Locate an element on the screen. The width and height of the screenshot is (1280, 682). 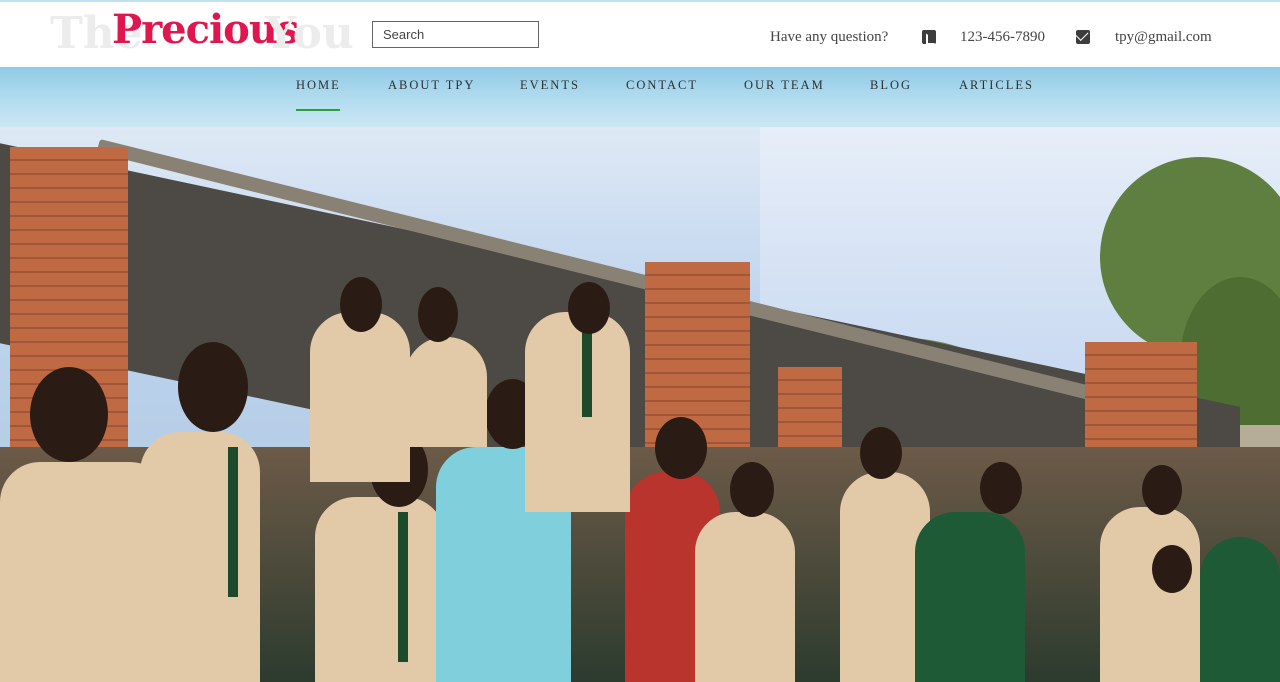
nav-item-blog: BLOG is located at coordinates (891, 85).